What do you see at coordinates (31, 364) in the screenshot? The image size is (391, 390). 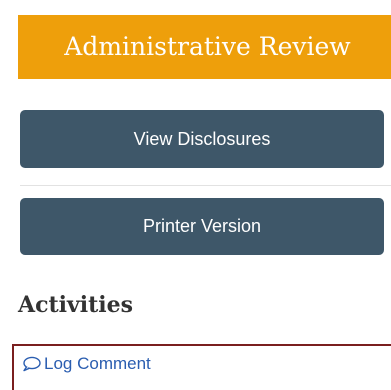 I see `speech-bubble-icon` at bounding box center [31, 364].